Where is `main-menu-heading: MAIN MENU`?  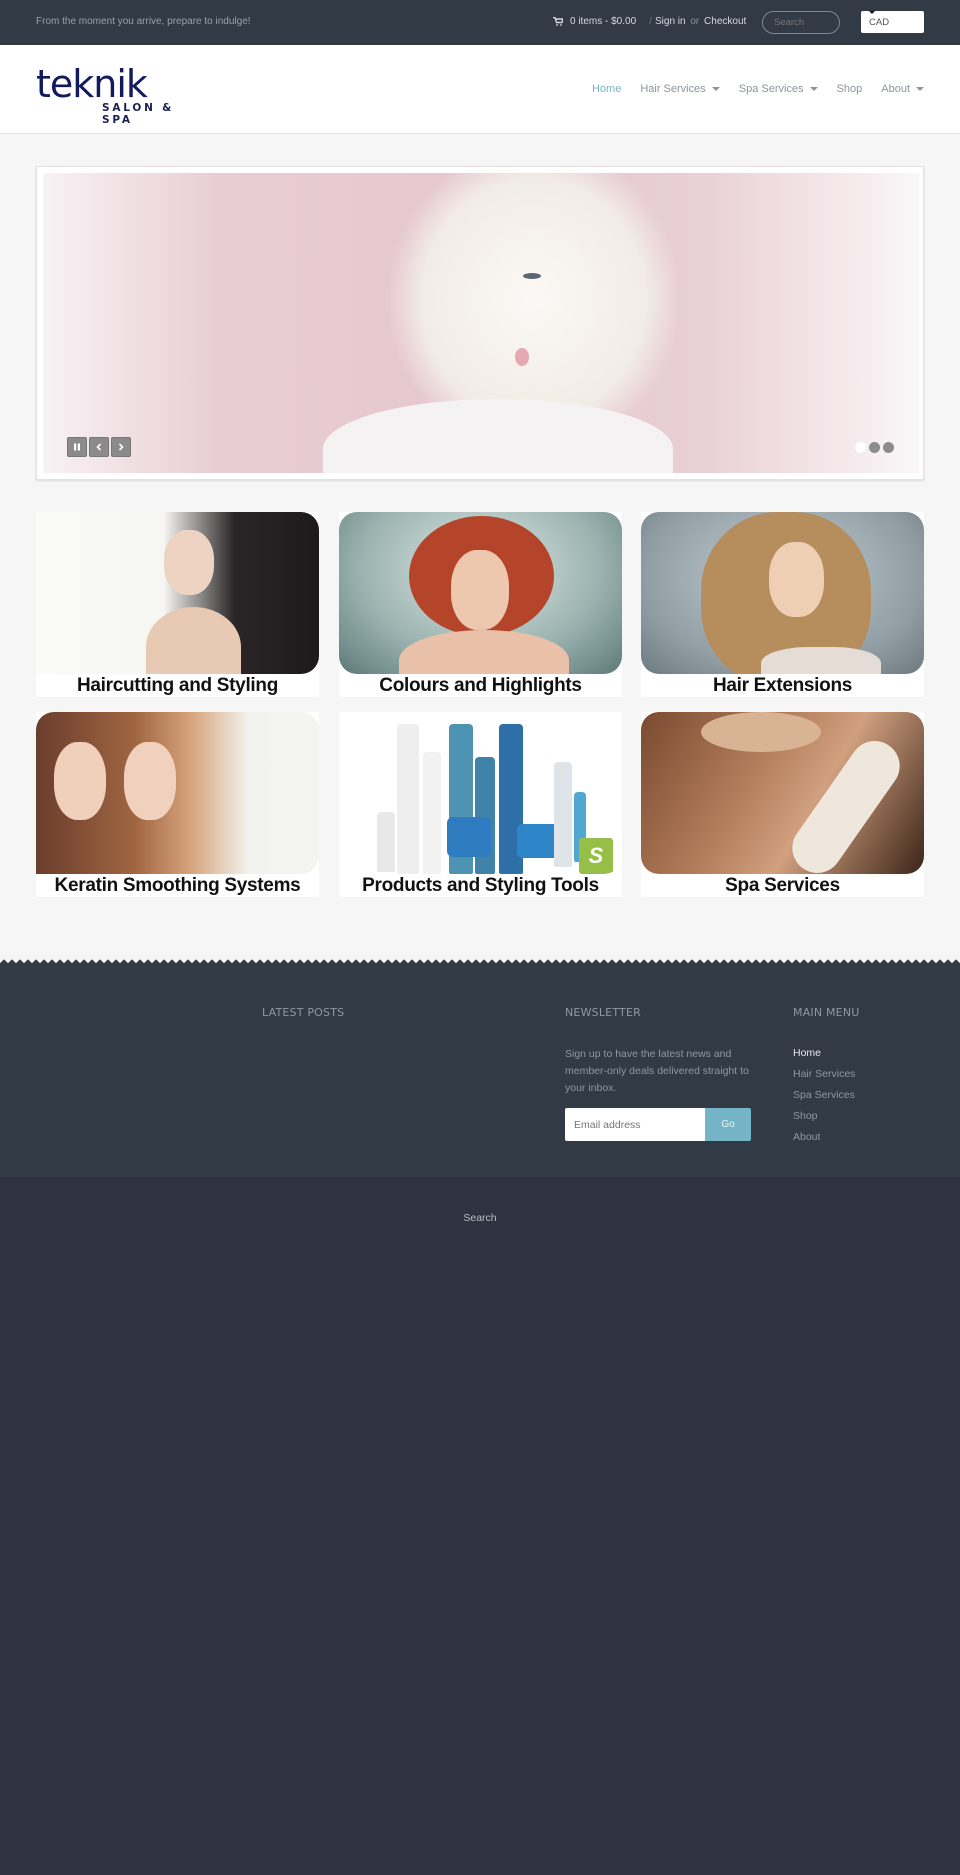
main-menu-heading: MAIN MENU is located at coordinates (826, 1012).